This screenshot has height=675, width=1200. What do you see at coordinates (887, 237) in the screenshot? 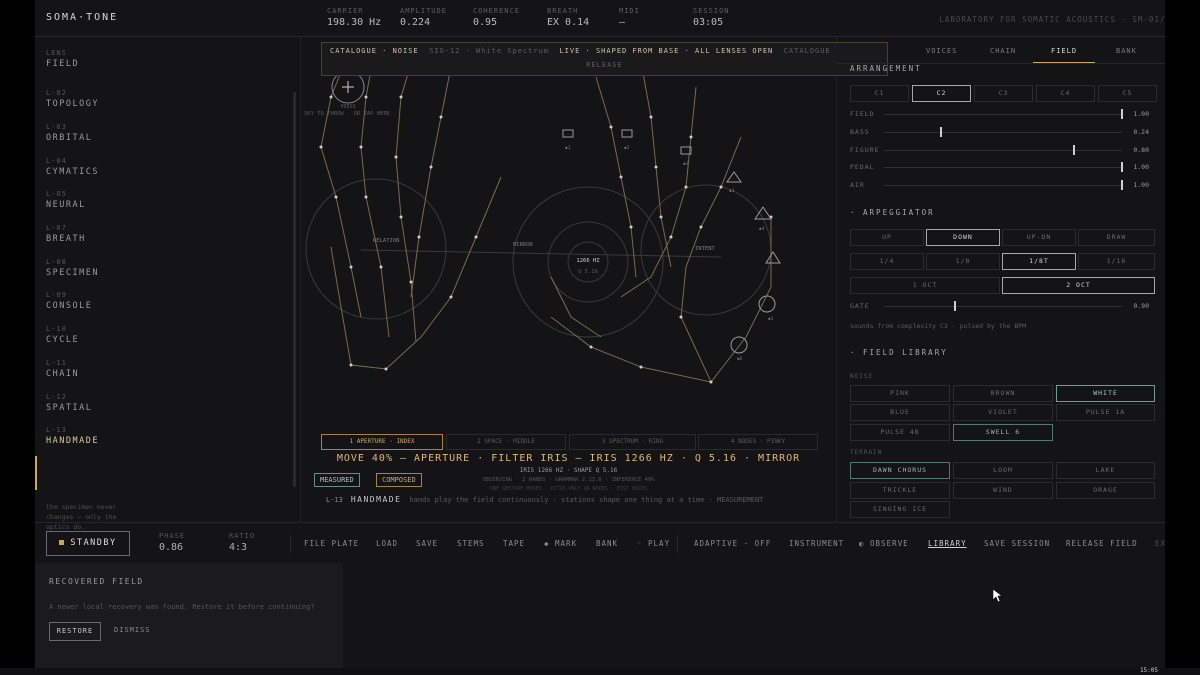
I see `arp-dir-up: UP` at bounding box center [887, 237].